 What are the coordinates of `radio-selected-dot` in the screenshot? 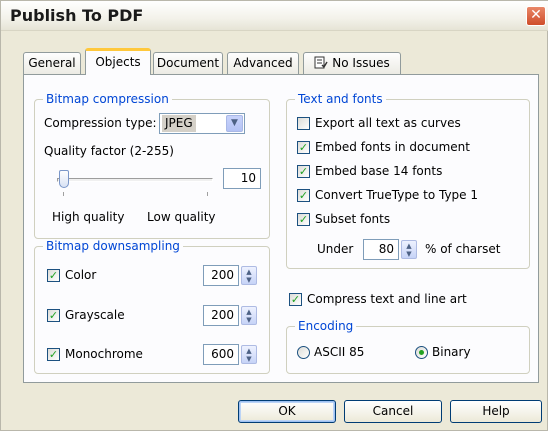 It's located at (421, 352).